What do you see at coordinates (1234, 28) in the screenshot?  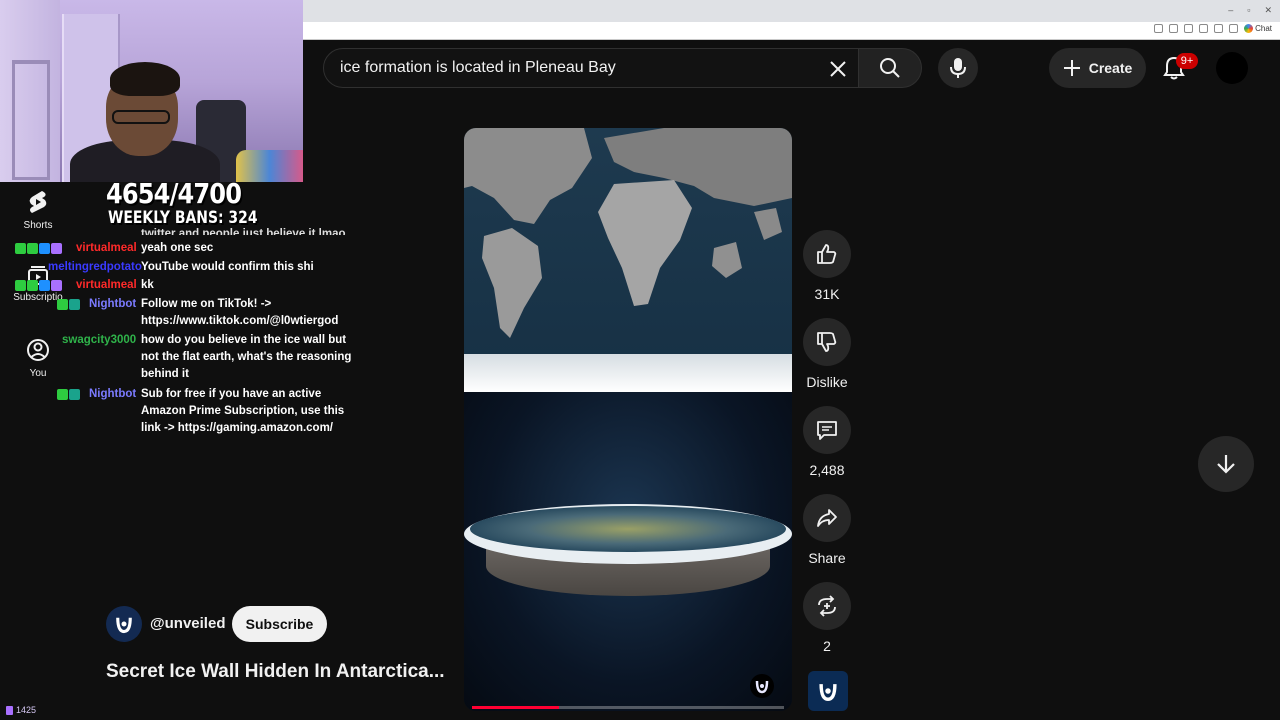 I see `profile-icon` at bounding box center [1234, 28].